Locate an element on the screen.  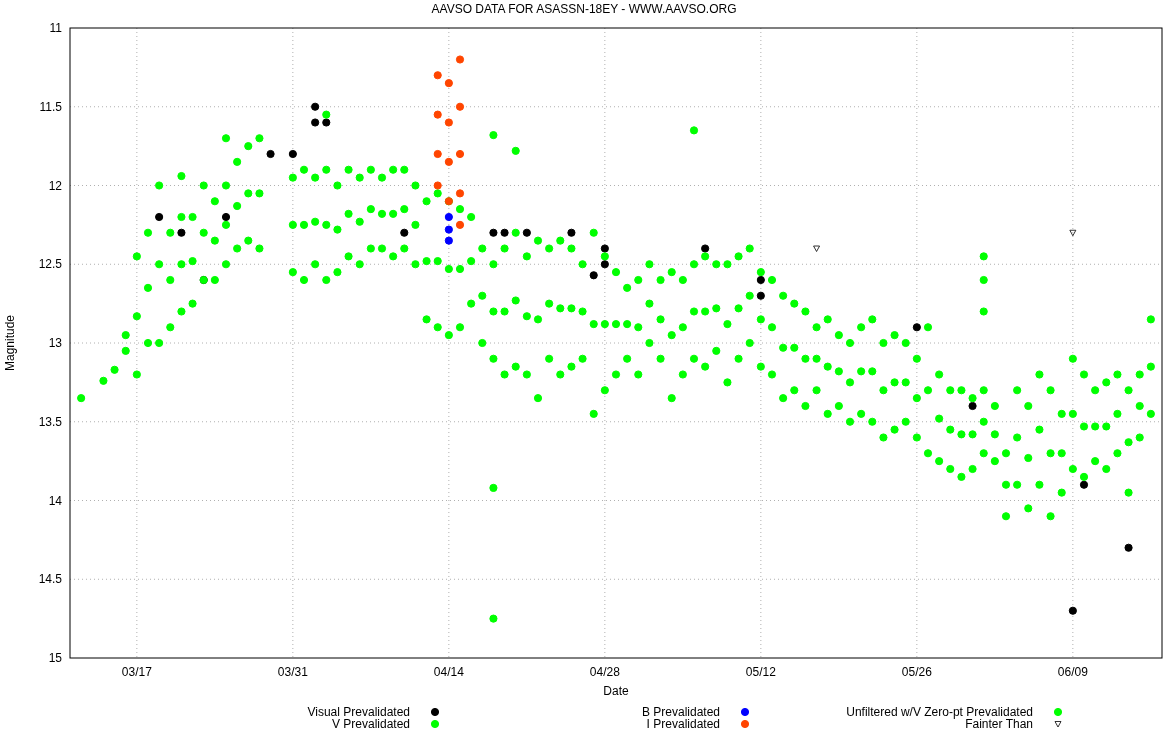
y-tick-label: 14.5 is located at coordinates (50, 579).